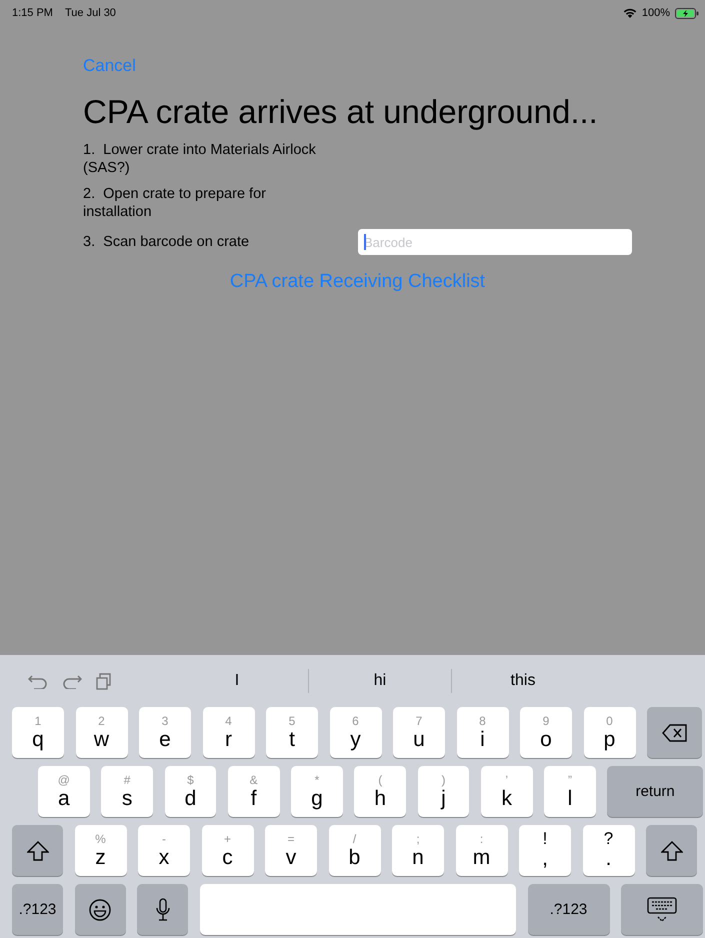 Image resolution: width=705 pixels, height=938 pixels. What do you see at coordinates (190, 791) in the screenshot?
I see `letter-key: $ d` at bounding box center [190, 791].